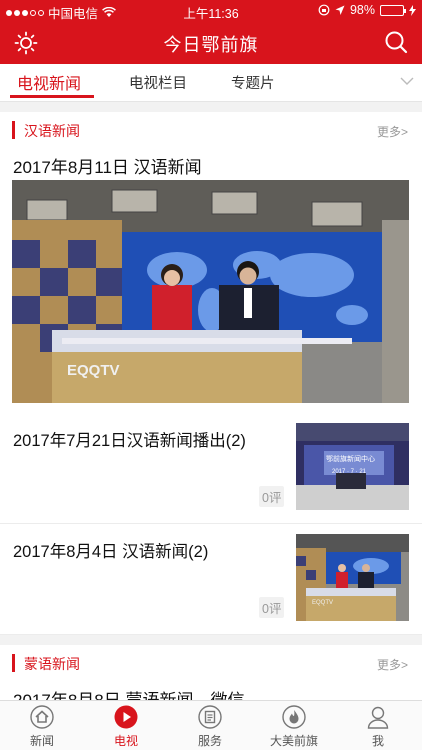 The image size is (422, 750). What do you see at coordinates (211, 579) in the screenshot?
I see `list-item: 2017年8月4日 汉语新闻(2) EQQTV 0评` at bounding box center [211, 579].